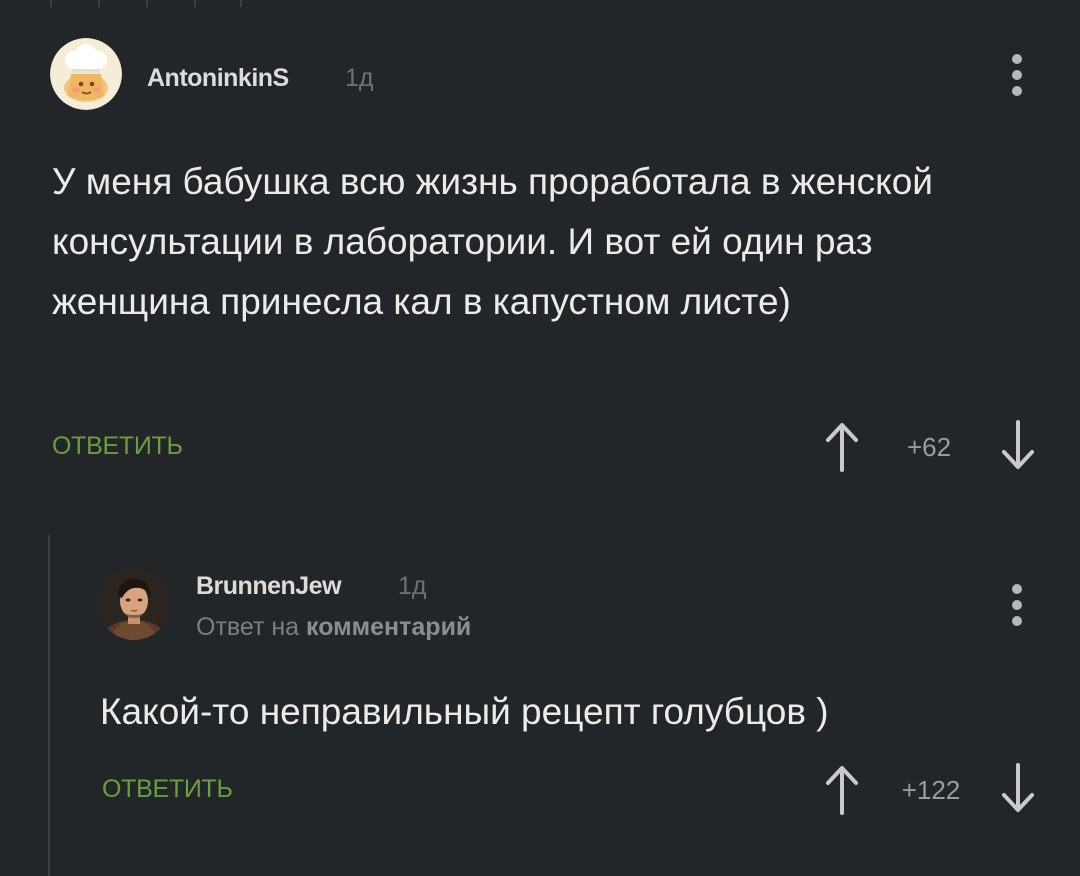 The height and width of the screenshot is (876, 1080). Describe the element at coordinates (931, 790) in the screenshot. I see `comment-score: +122` at that location.